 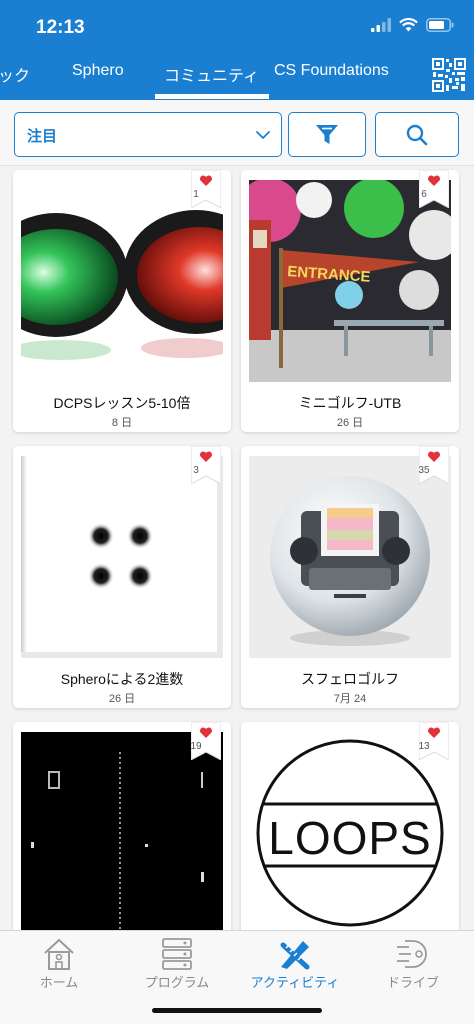 I want to click on likes-count: 6, so click(x=424, y=194).